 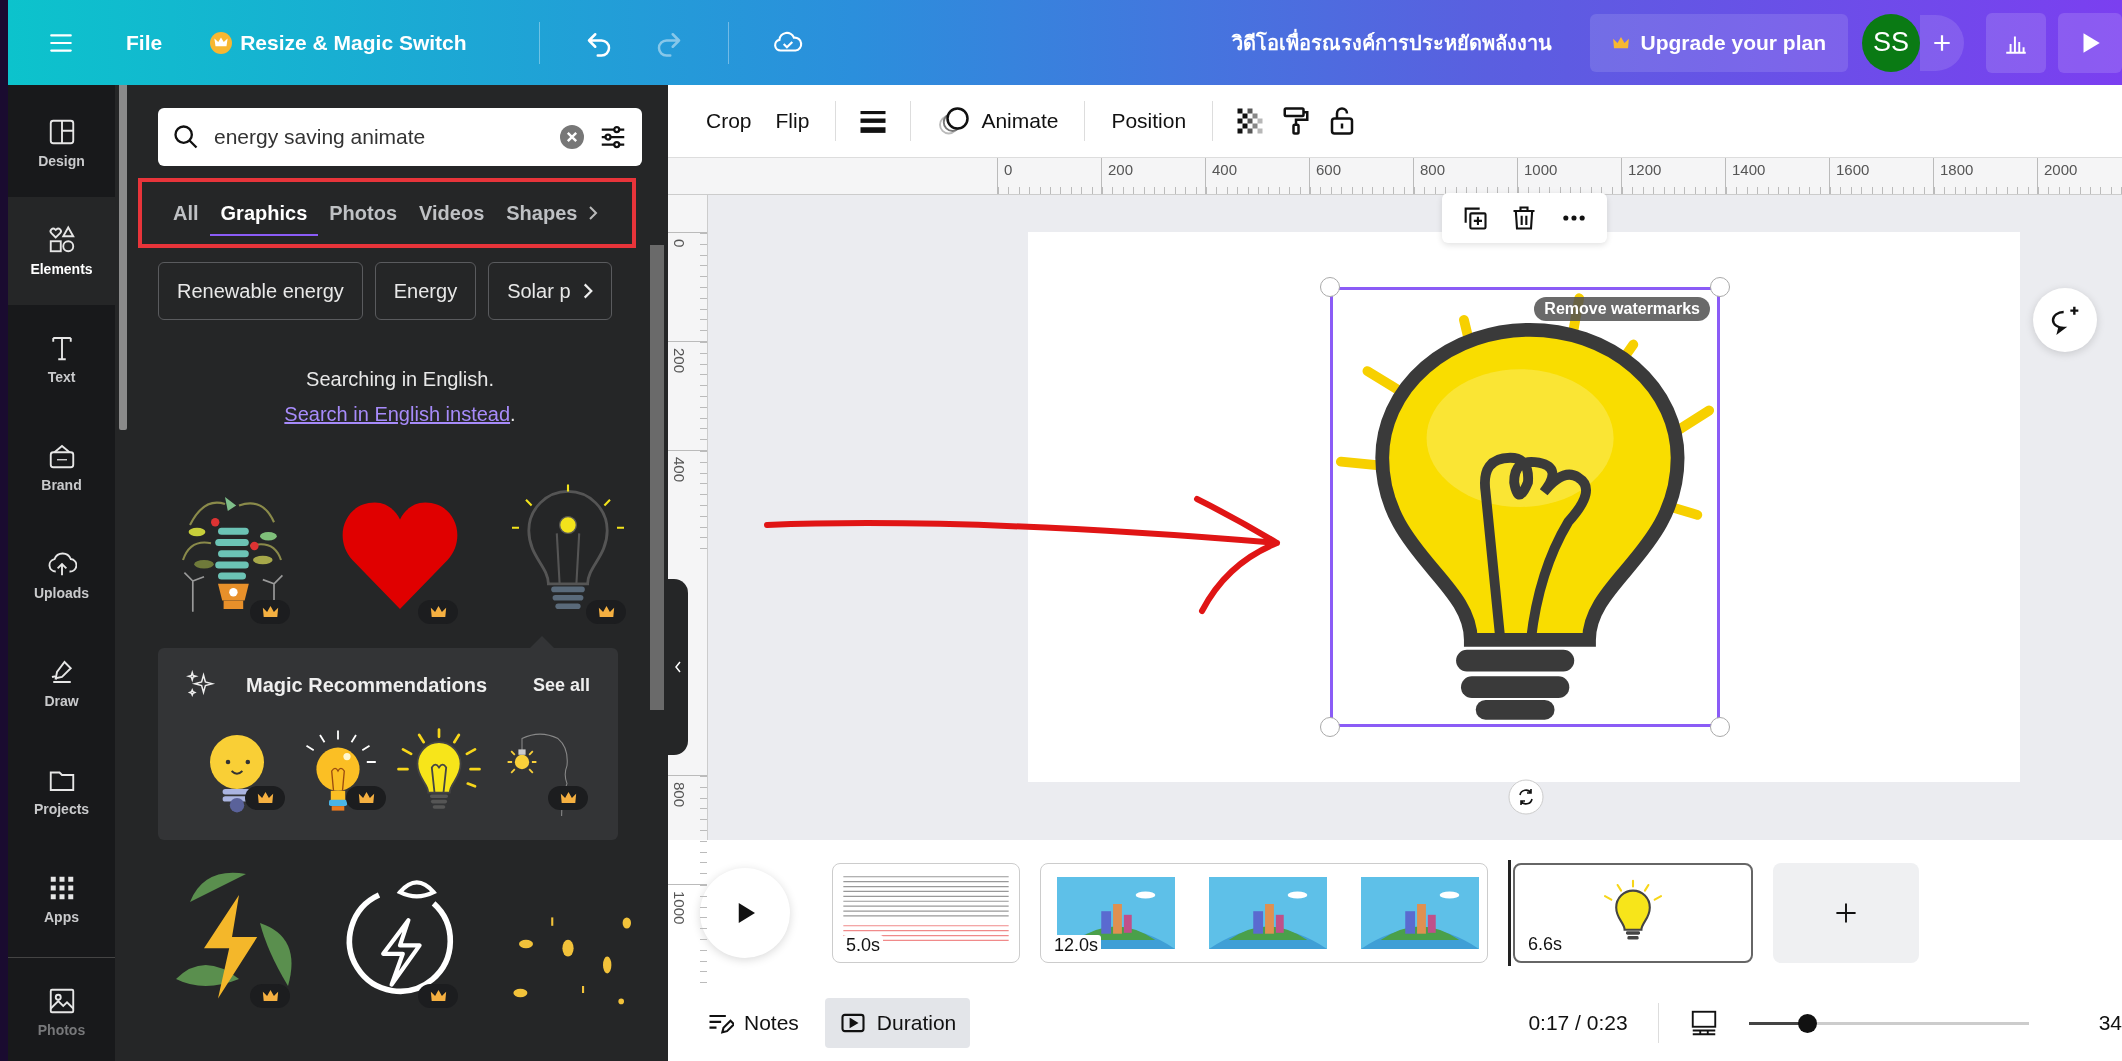 I want to click on crop-button: Crop, so click(x=729, y=121).